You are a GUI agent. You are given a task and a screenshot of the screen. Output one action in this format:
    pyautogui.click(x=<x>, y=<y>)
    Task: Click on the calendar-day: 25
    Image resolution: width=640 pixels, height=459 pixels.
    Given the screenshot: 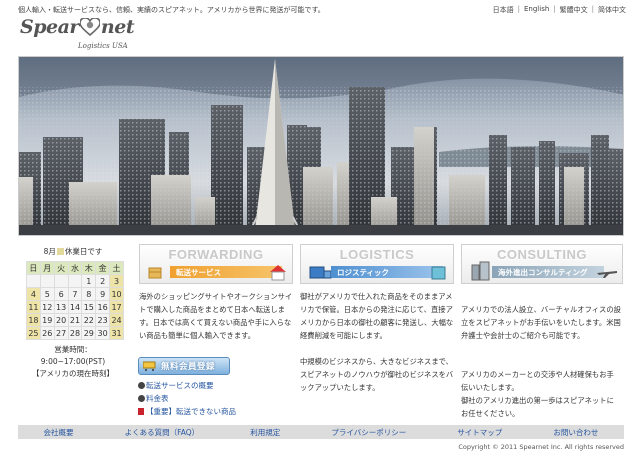 What is the action you would take?
    pyautogui.click(x=33, y=333)
    